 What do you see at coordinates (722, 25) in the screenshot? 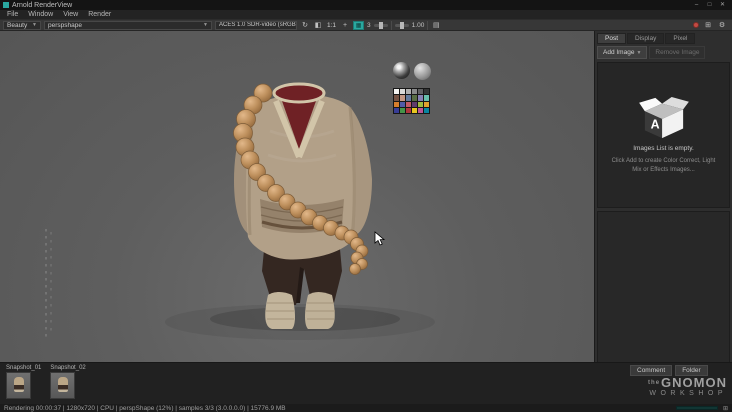
I see `settings-gear-icon: ⚙` at bounding box center [722, 25].